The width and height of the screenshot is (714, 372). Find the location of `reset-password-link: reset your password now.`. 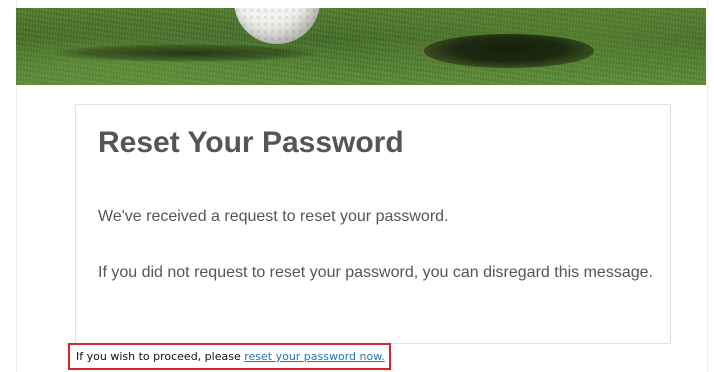

reset-password-link: reset your password now. is located at coordinates (314, 356).